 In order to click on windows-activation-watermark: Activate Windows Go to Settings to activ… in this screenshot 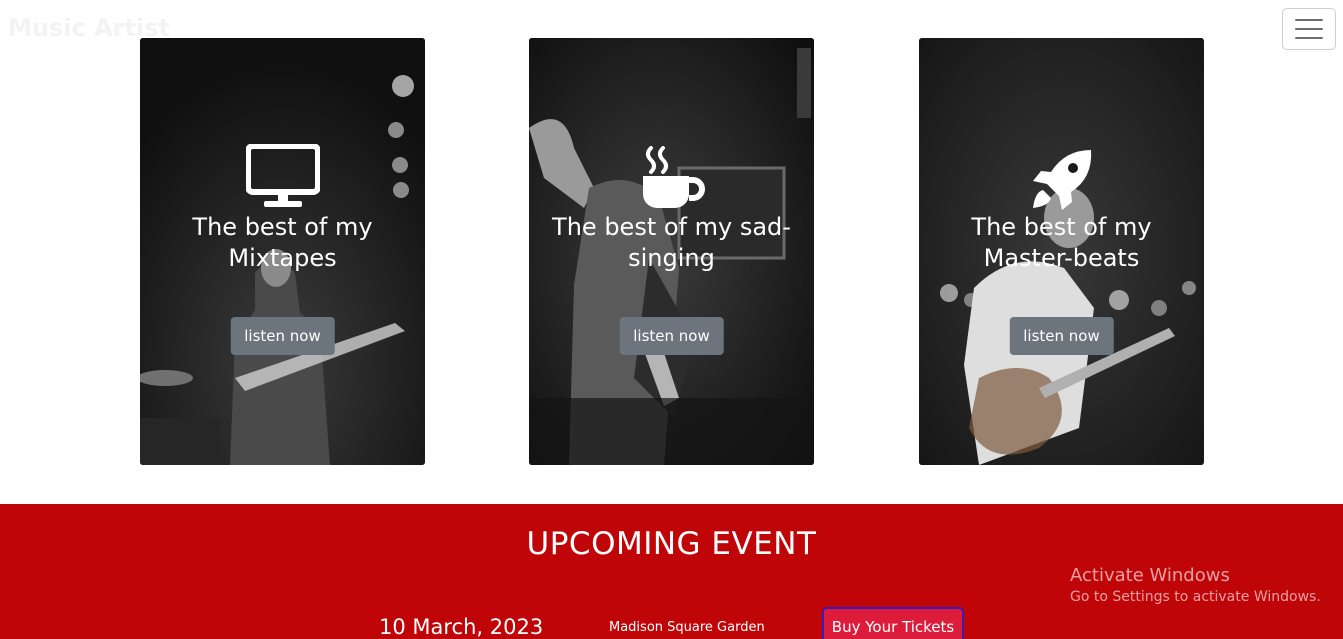, I will do `click(1195, 585)`.